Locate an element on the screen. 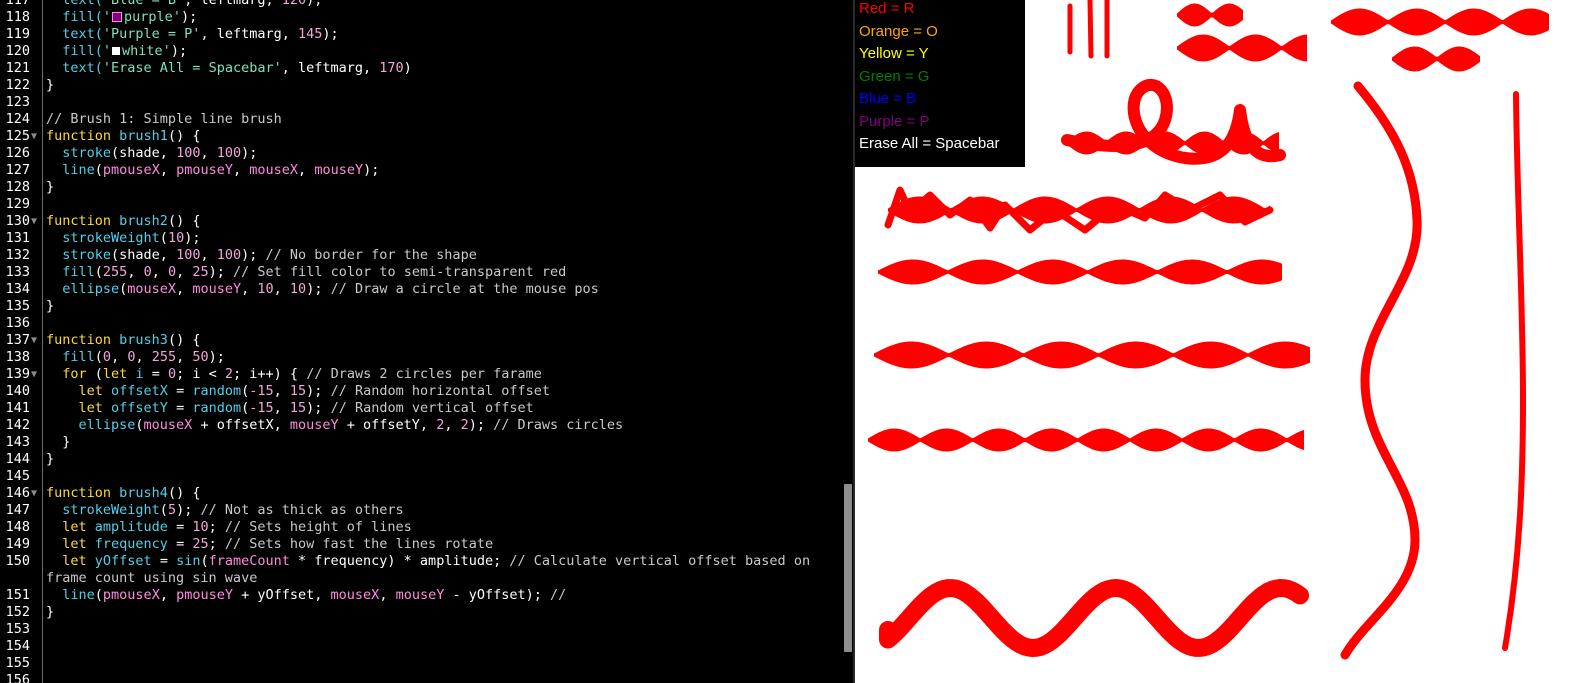 The width and height of the screenshot is (1572, 683). line-number: 149 is located at coordinates (17, 544).